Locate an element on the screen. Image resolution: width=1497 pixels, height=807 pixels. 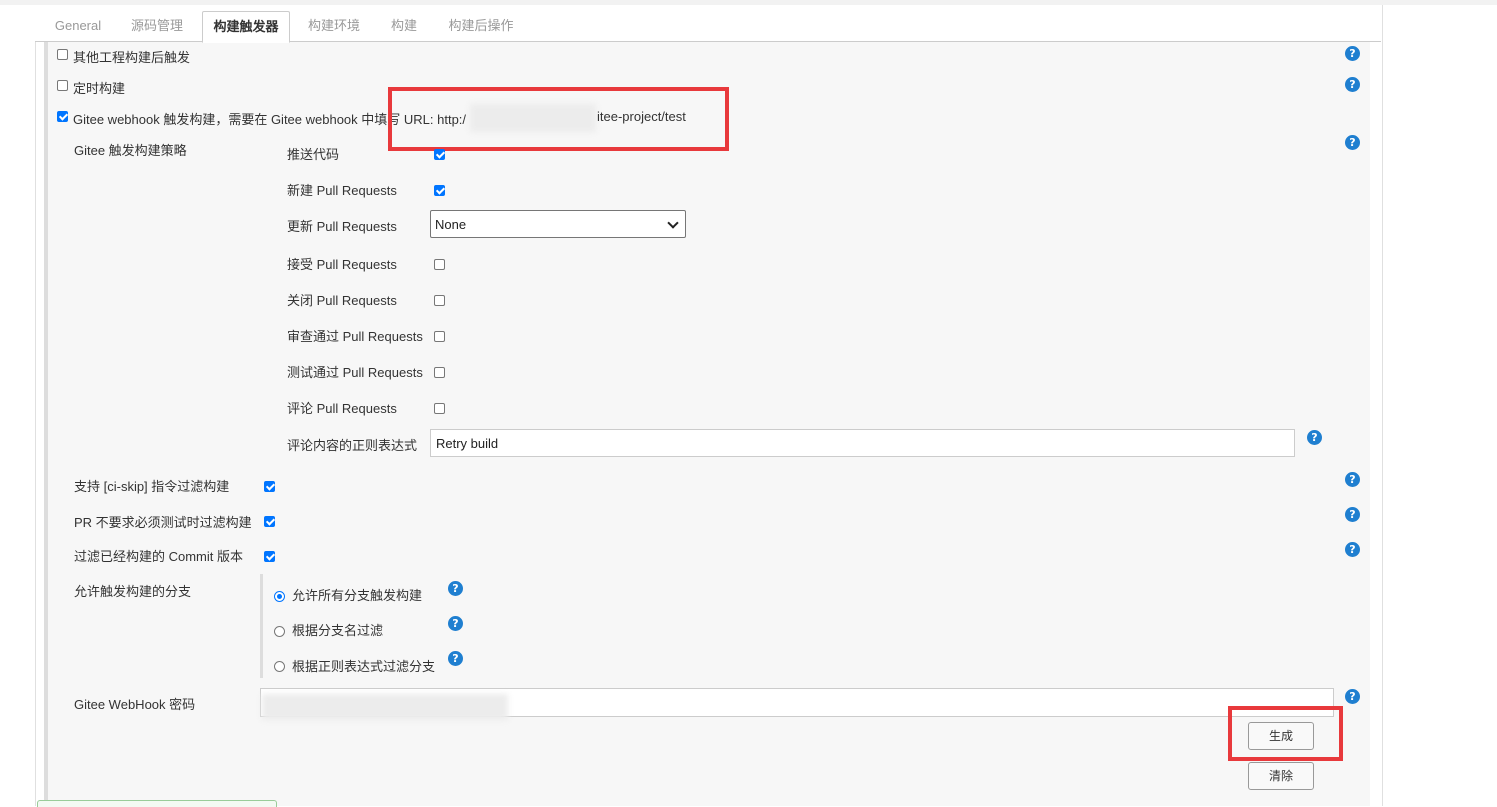
tab-source-management: 源码管理 is located at coordinates (157, 26).